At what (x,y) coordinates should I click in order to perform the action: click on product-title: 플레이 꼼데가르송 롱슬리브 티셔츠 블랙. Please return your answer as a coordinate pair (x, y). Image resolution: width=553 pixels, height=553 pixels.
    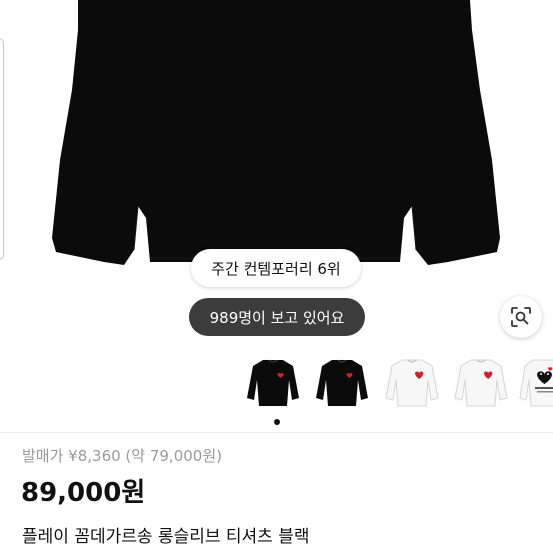
    Looking at the image, I should click on (166, 537).